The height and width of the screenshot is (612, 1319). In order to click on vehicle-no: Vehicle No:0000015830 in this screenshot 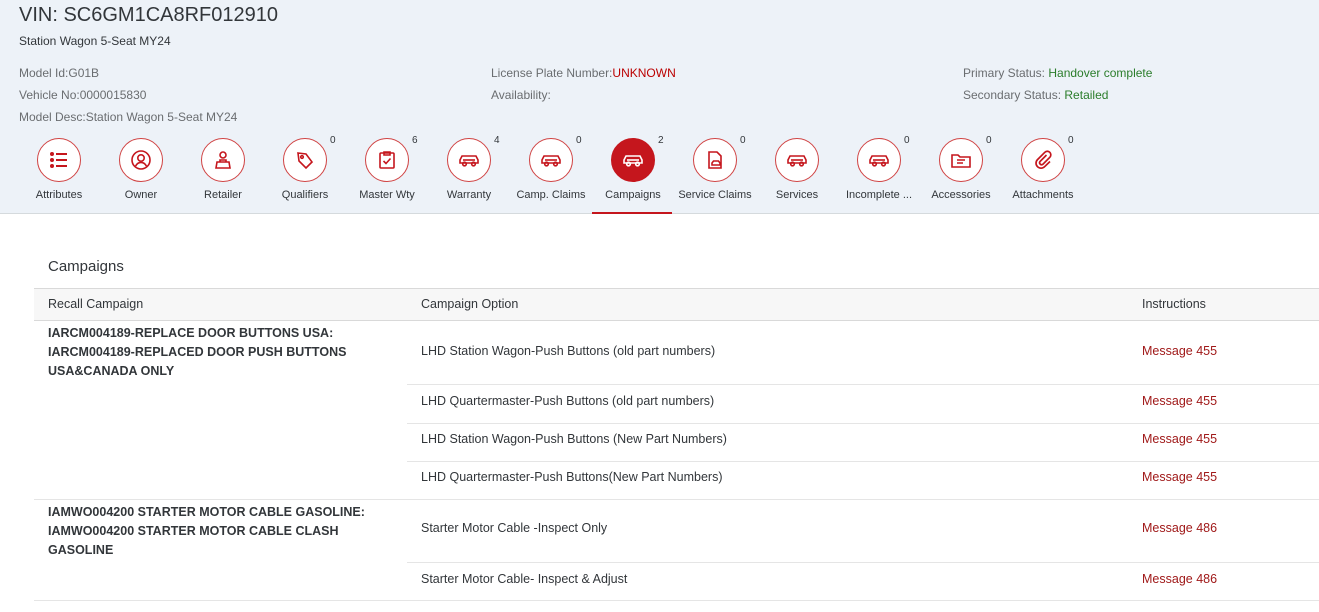, I will do `click(83, 95)`.